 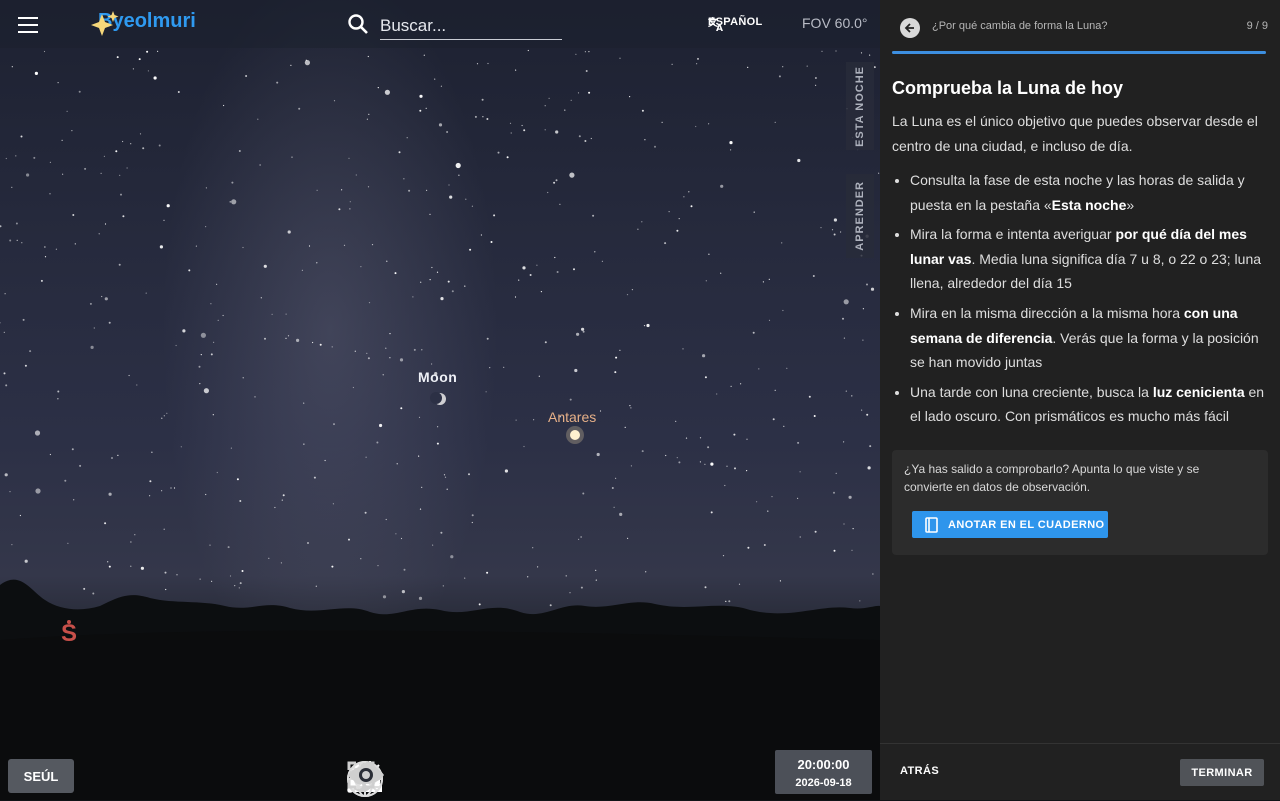 What do you see at coordinates (931, 524) in the screenshot?
I see `notebook-icon` at bounding box center [931, 524].